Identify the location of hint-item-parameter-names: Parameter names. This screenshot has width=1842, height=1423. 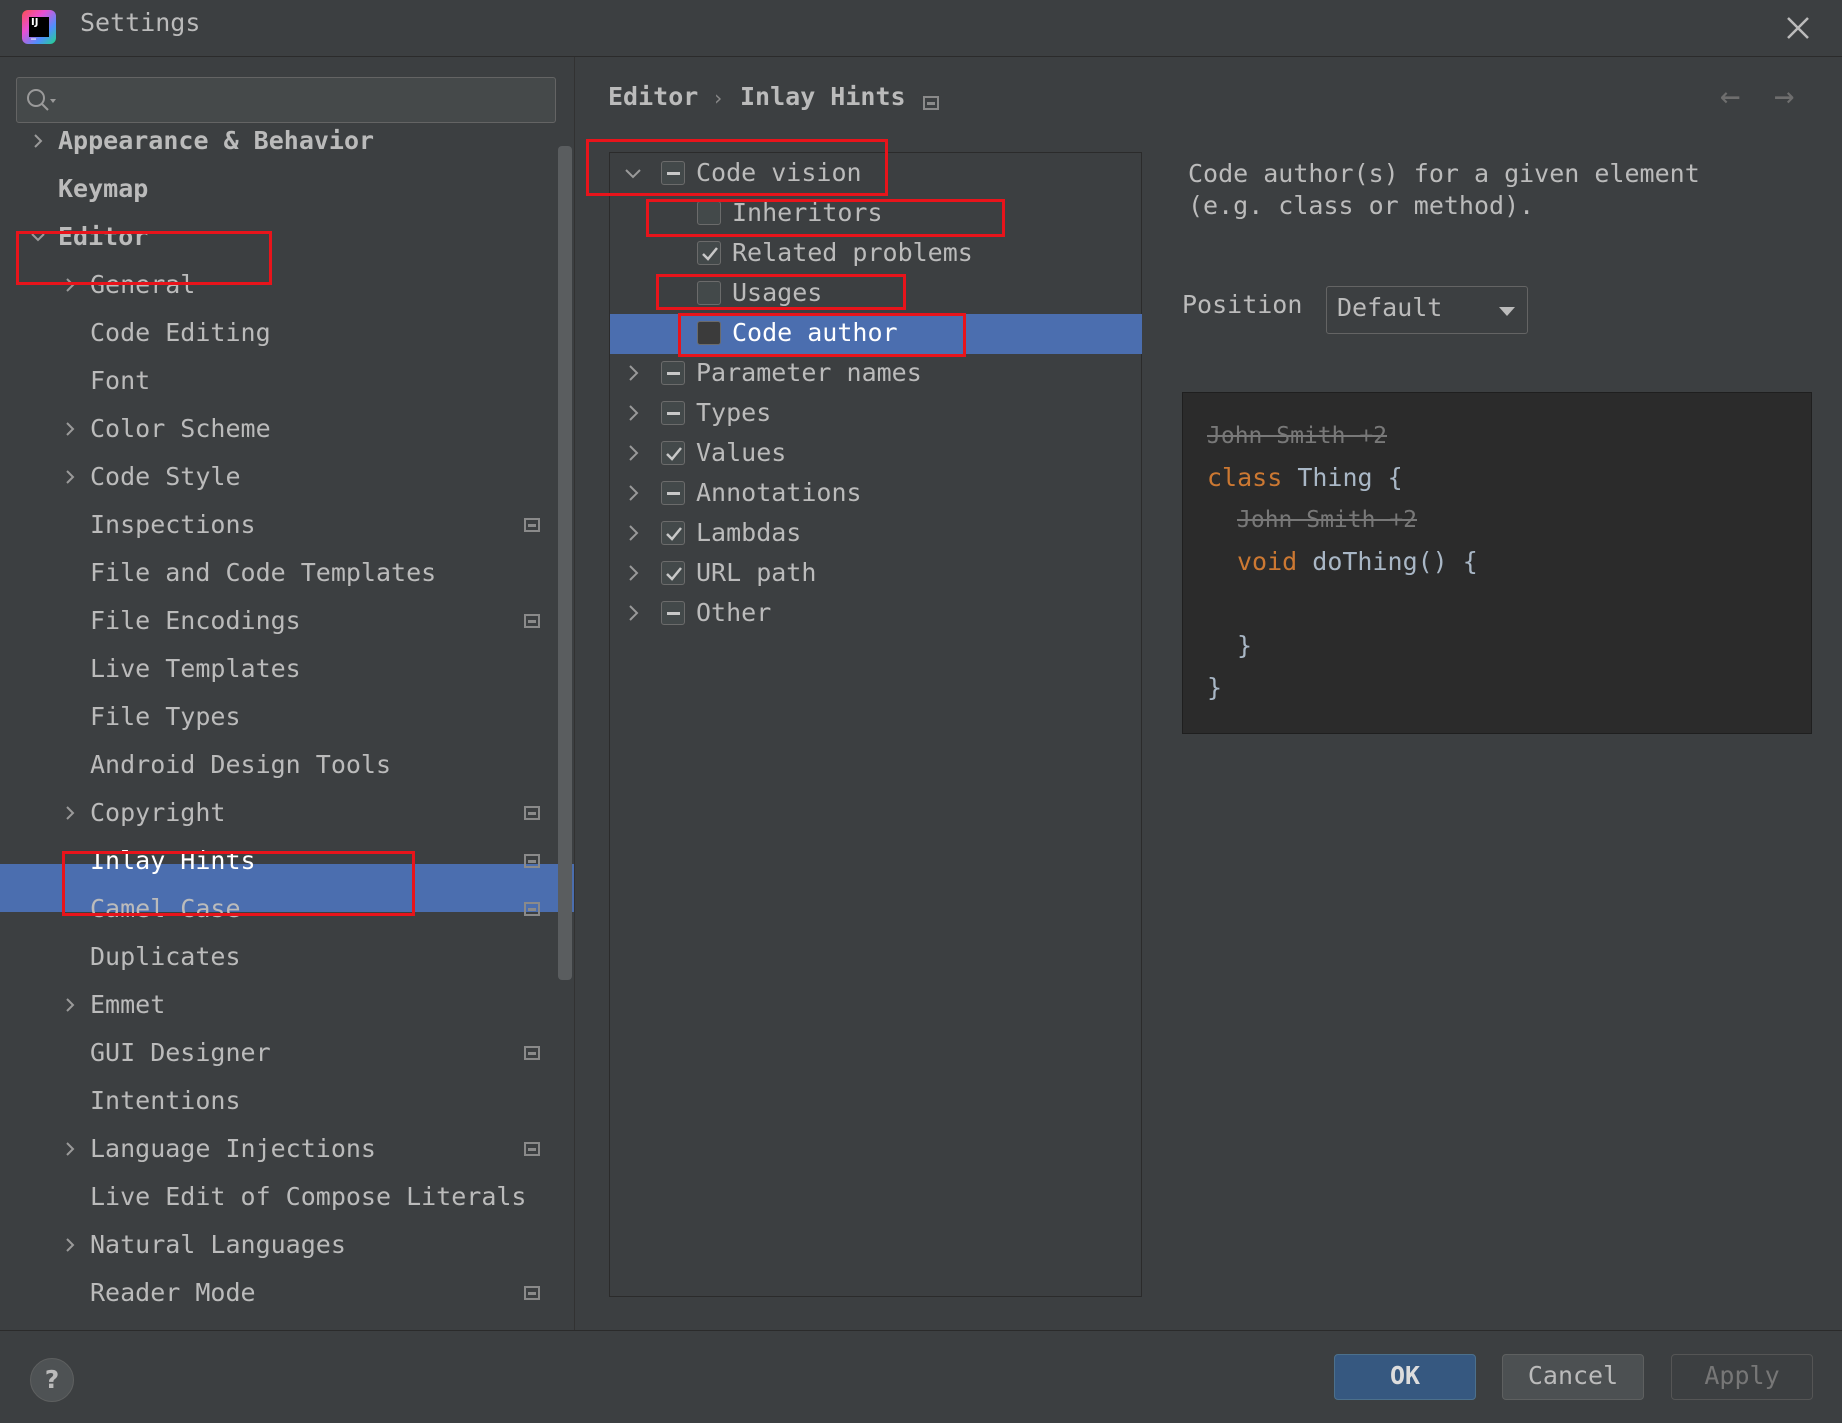
(809, 373).